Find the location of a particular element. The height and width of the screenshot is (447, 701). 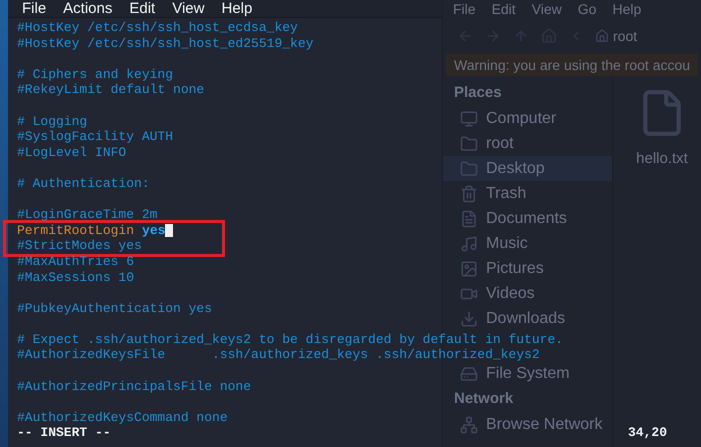

code-line: # Expect .ssh/authorized_keys2 to be disregarded by default in future. is located at coordinates (290, 340).